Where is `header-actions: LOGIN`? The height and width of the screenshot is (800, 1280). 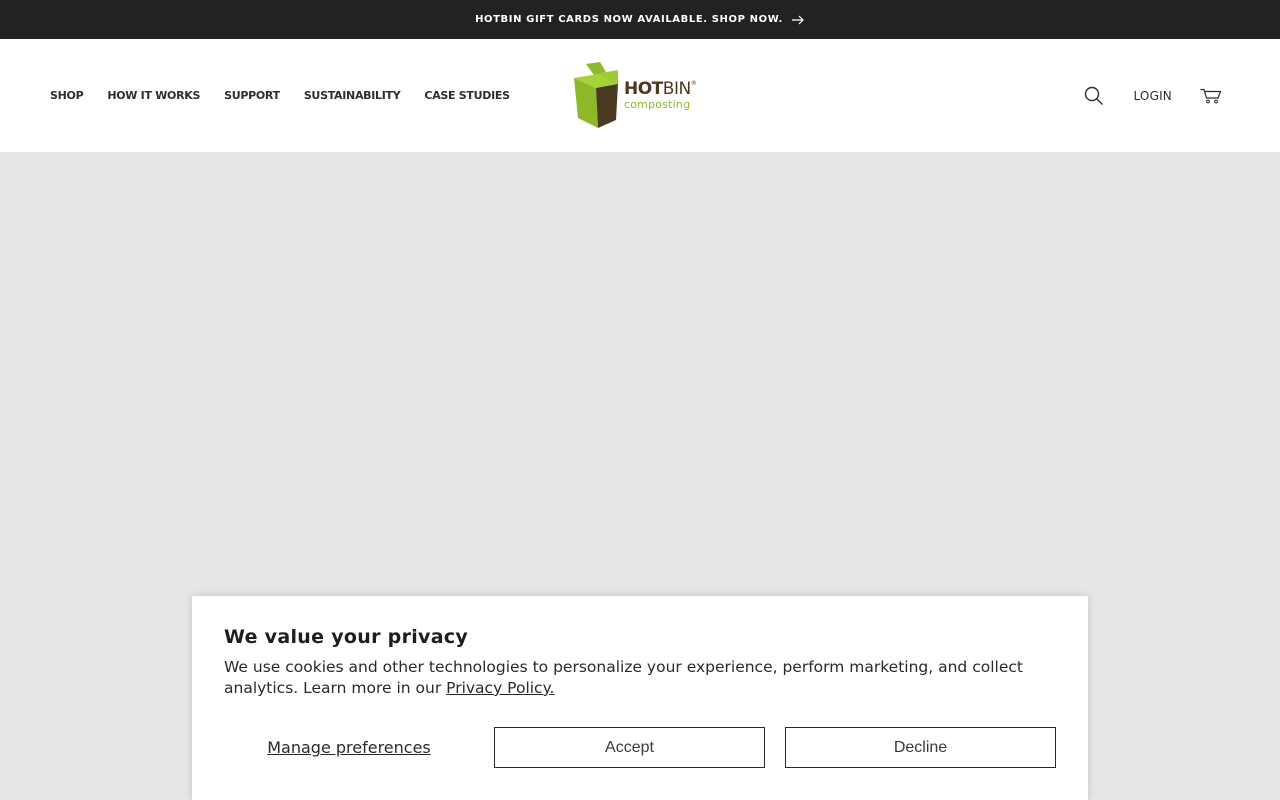
header-actions: LOGIN is located at coordinates (1153, 95).